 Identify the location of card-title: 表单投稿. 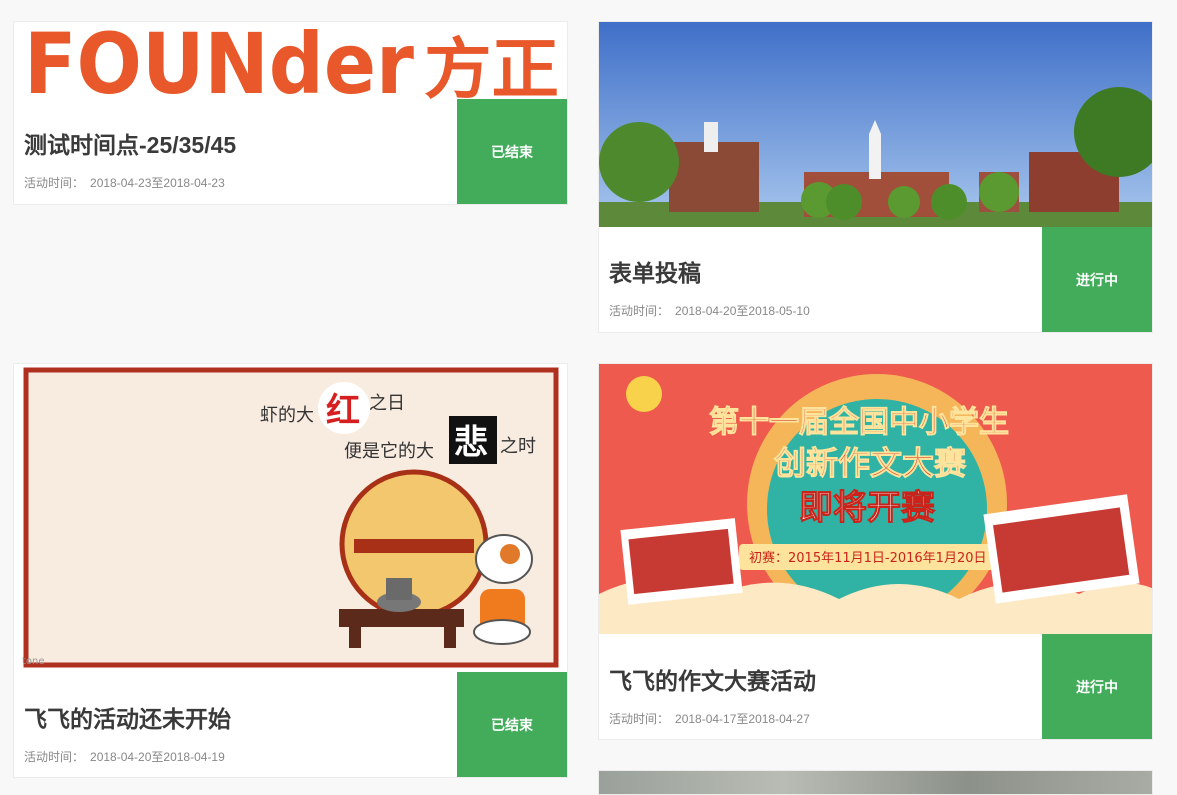
(820, 271).